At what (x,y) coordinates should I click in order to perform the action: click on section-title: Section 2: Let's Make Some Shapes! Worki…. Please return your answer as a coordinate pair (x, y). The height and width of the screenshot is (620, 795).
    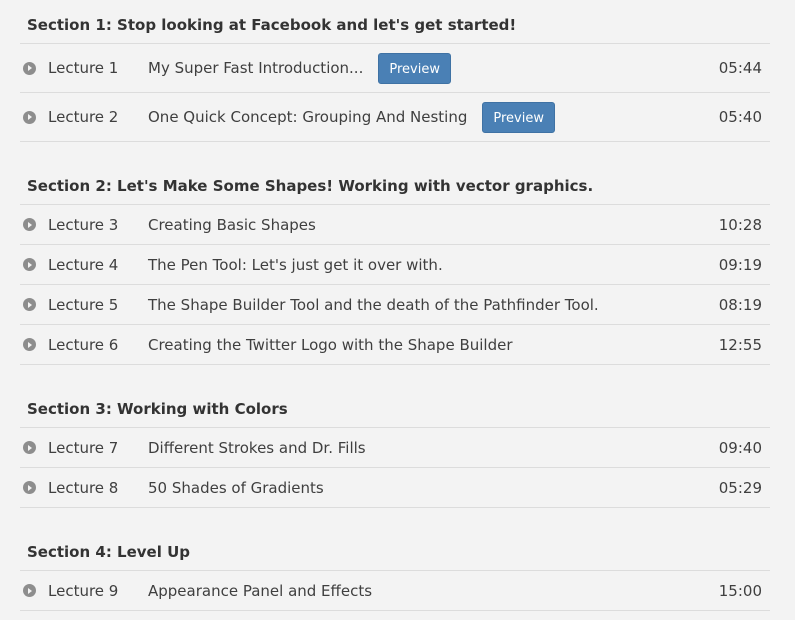
    Looking at the image, I should click on (395, 183).